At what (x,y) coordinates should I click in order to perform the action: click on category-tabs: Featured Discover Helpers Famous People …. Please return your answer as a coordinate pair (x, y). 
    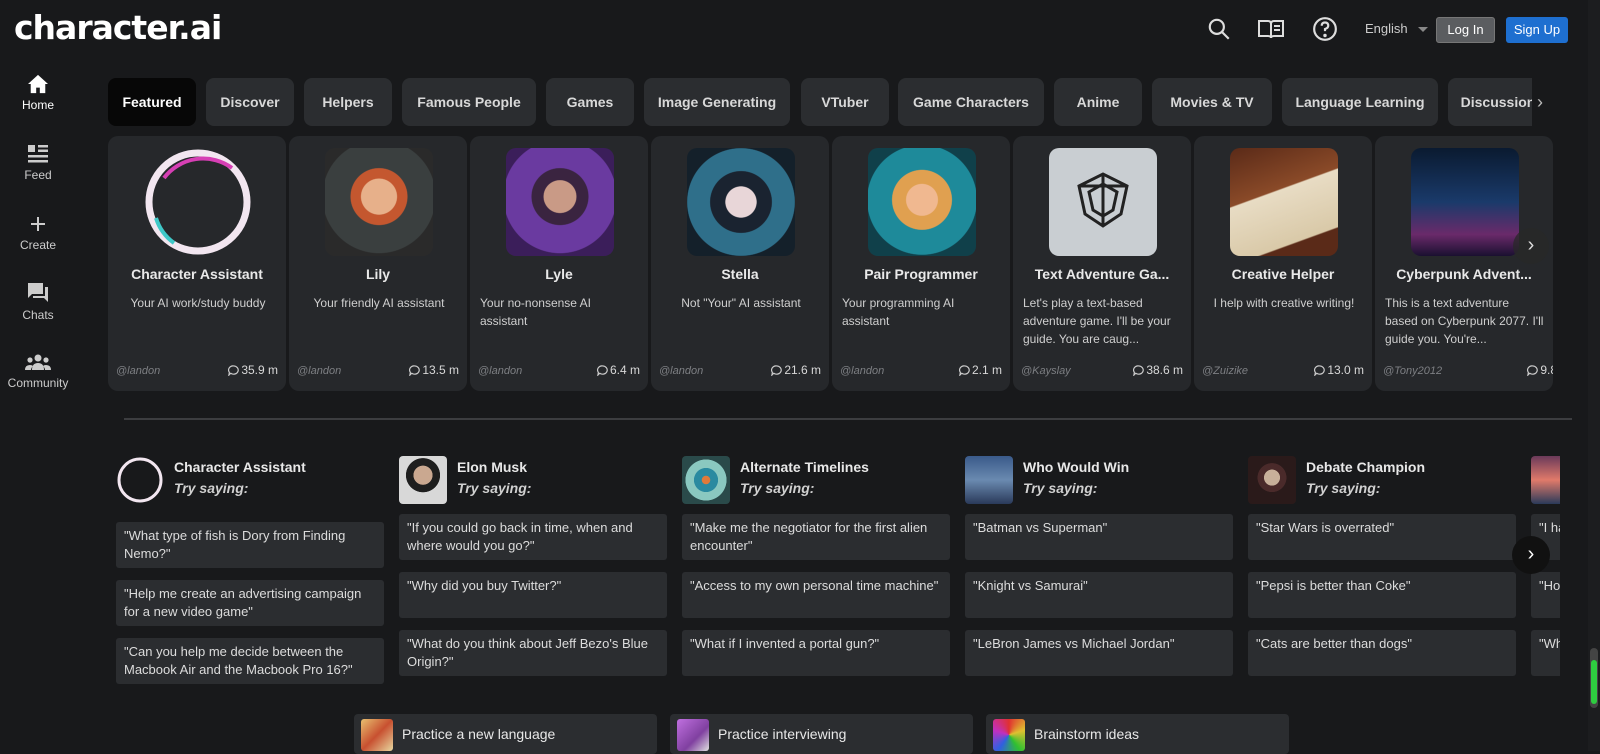
    Looking at the image, I should click on (820, 102).